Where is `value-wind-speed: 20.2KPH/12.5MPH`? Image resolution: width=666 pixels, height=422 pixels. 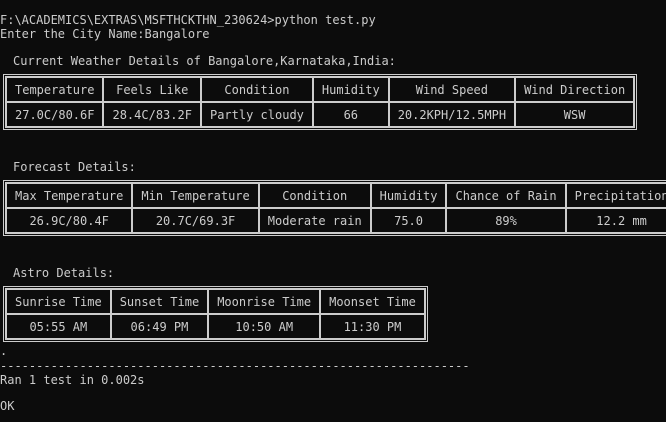
value-wind-speed: 20.2KPH/12.5MPH is located at coordinates (452, 114).